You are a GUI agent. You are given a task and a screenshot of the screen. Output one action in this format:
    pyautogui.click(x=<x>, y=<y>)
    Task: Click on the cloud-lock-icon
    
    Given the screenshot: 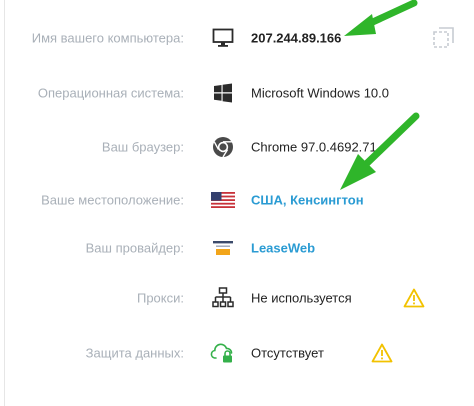 What is the action you would take?
    pyautogui.click(x=223, y=353)
    